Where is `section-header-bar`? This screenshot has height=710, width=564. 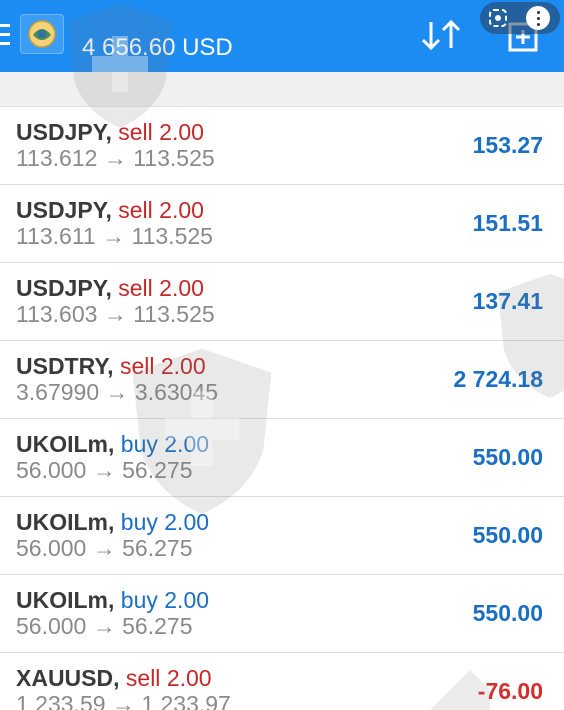
section-header-bar is located at coordinates (282, 89).